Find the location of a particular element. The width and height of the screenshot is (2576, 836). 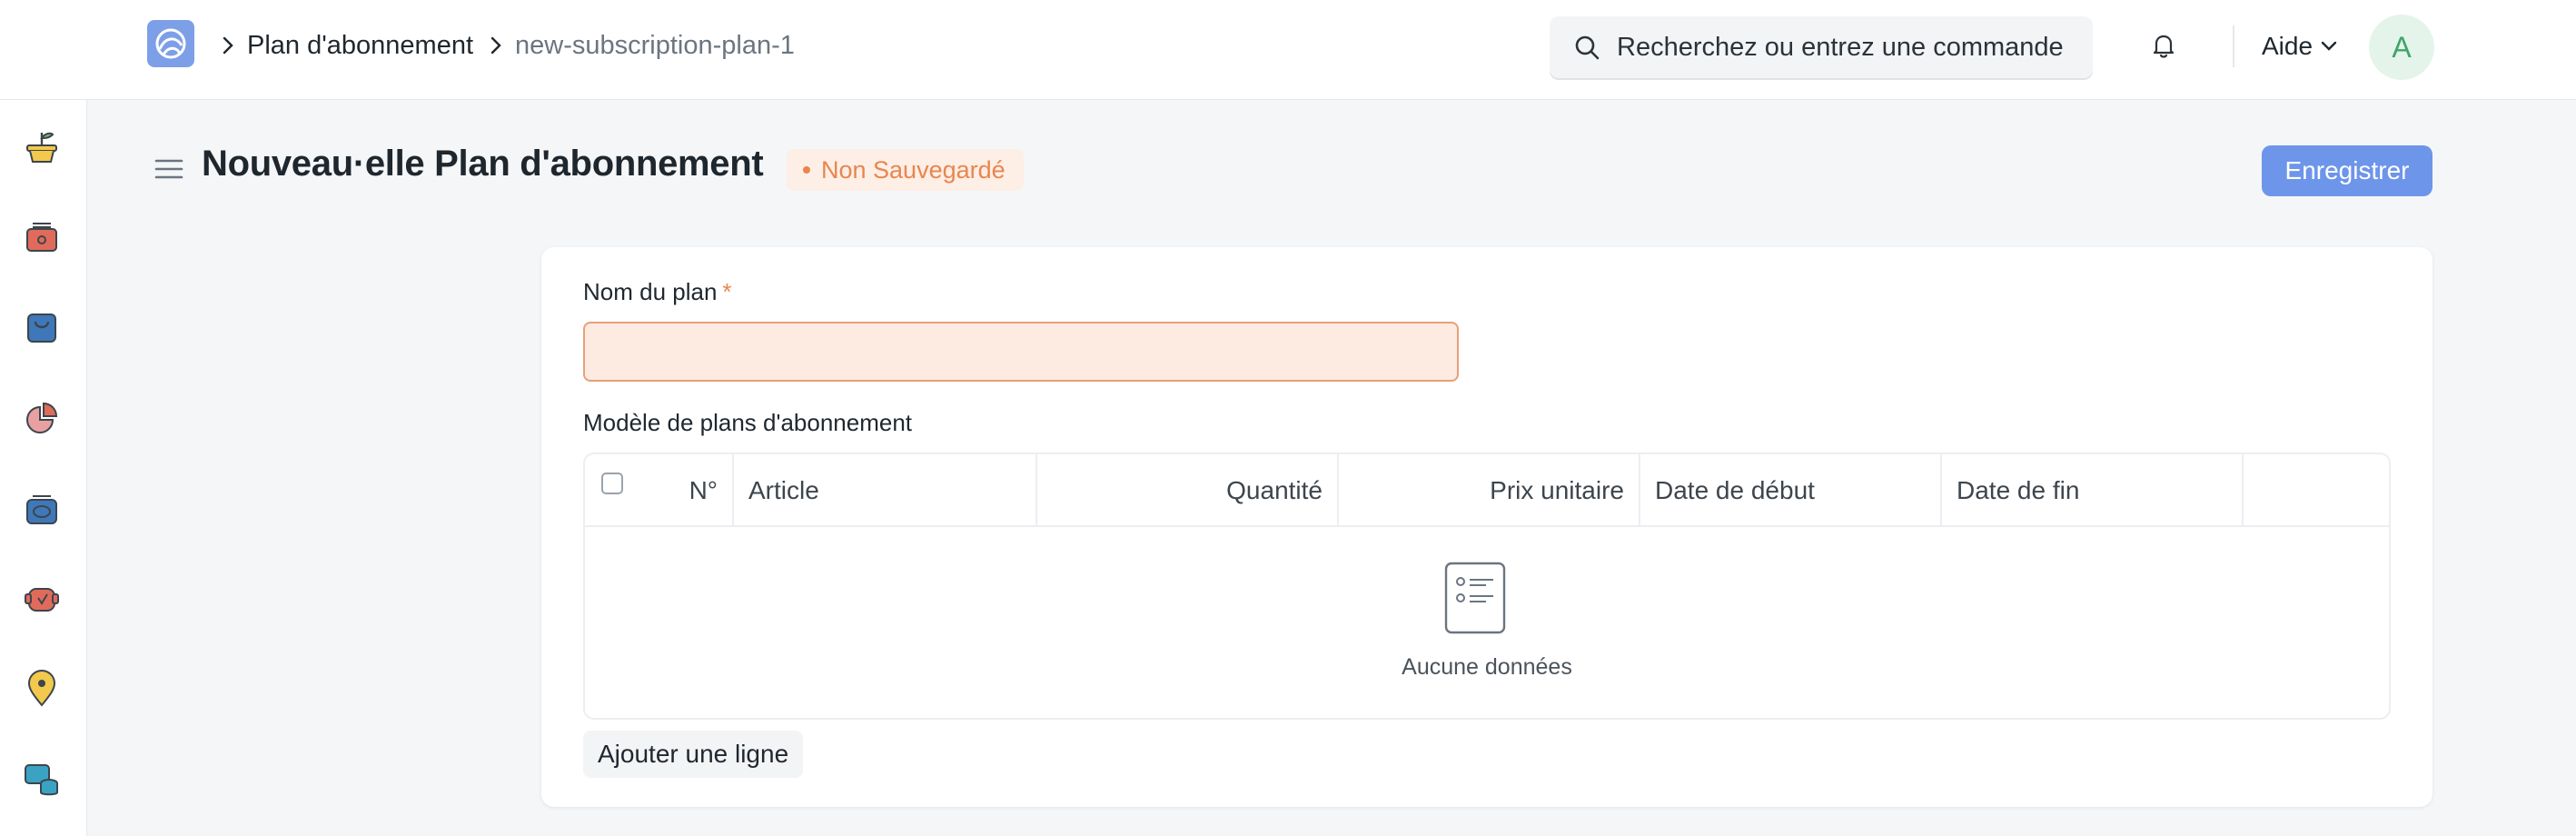

select-all-checkbox is located at coordinates (612, 483).